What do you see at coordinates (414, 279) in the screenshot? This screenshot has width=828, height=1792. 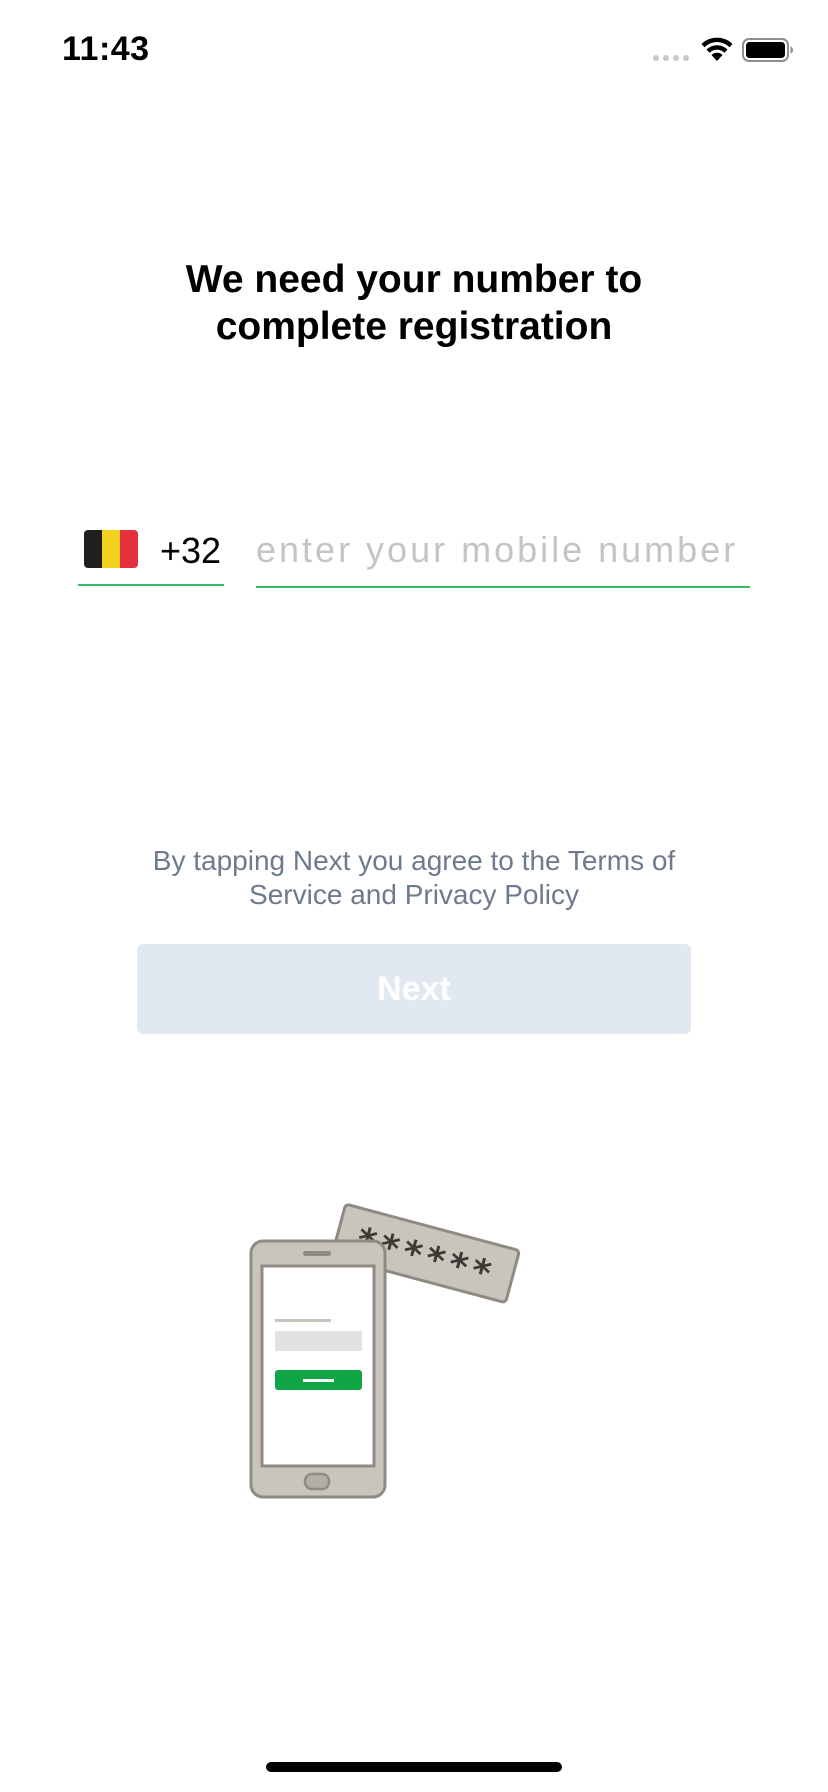 I see `title-line-1: We need your number to` at bounding box center [414, 279].